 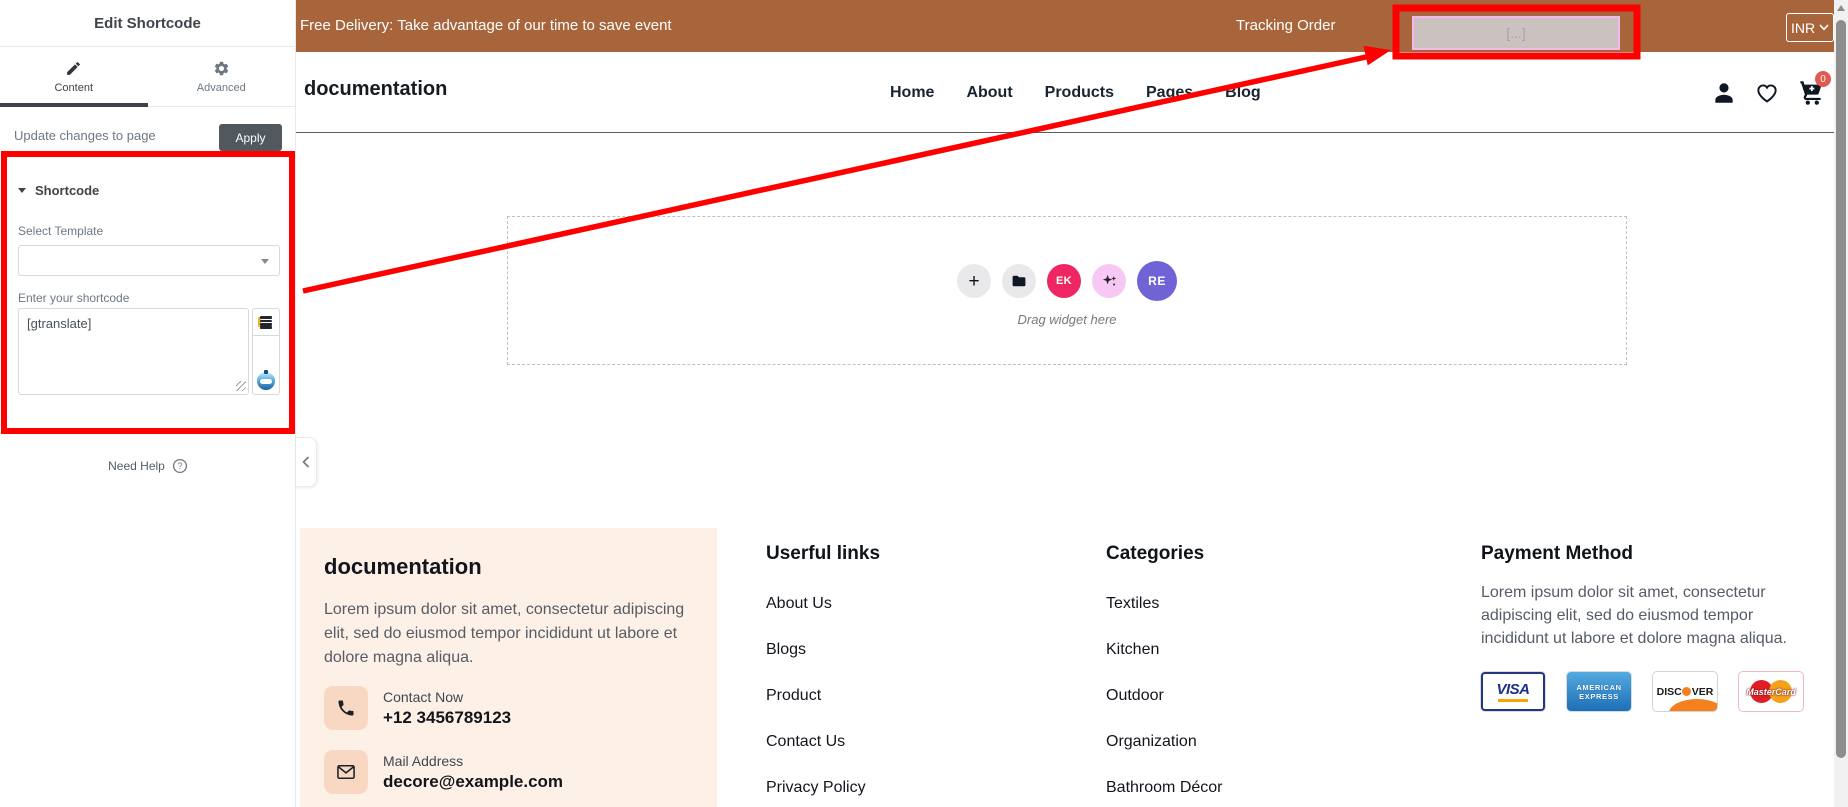 What do you see at coordinates (1243, 93) in the screenshot?
I see `menu-item-blog: Blog` at bounding box center [1243, 93].